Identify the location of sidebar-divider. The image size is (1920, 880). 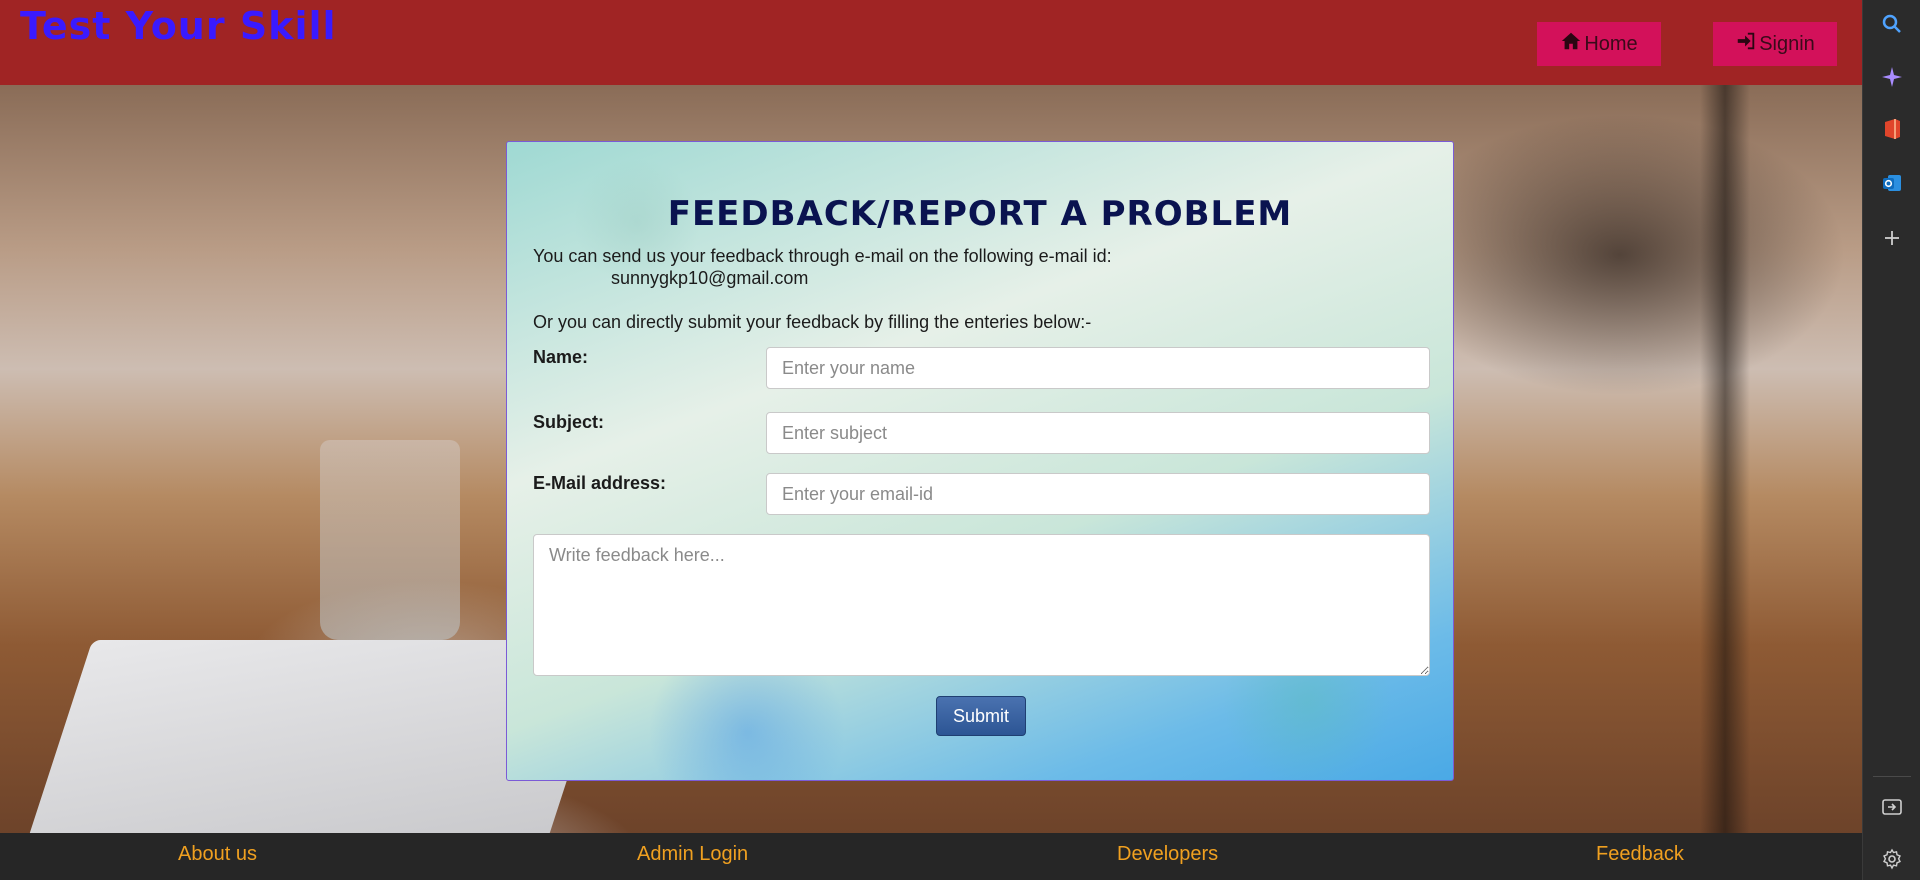
(1892, 776).